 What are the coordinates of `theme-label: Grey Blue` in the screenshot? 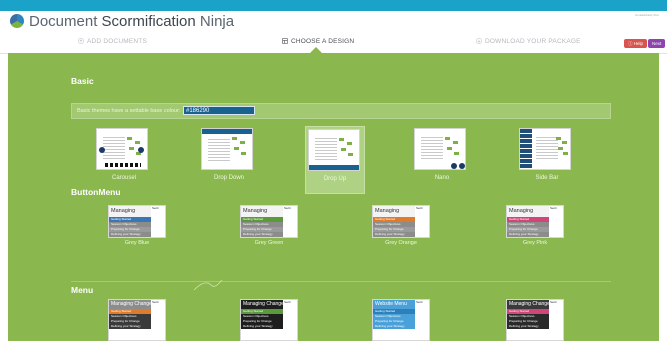 It's located at (137, 243).